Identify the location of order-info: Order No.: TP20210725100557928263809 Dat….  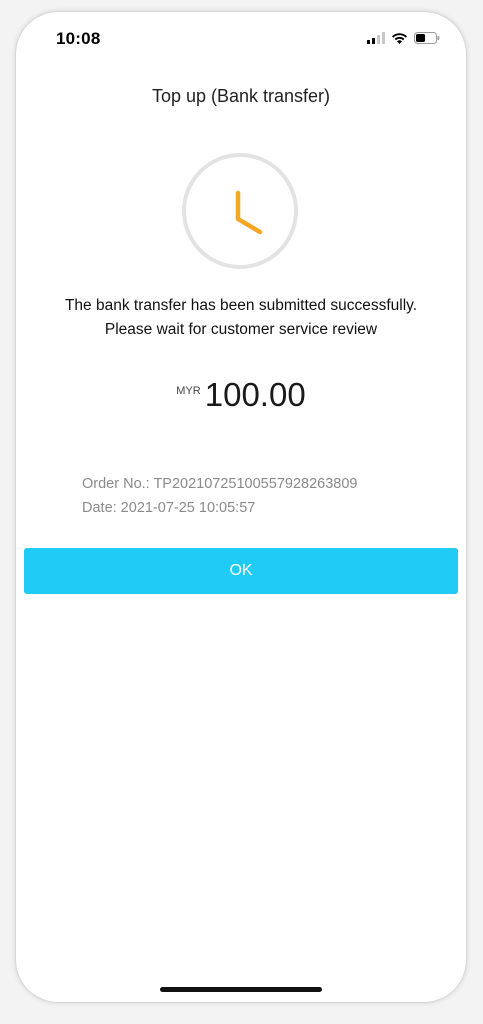
(219, 496).